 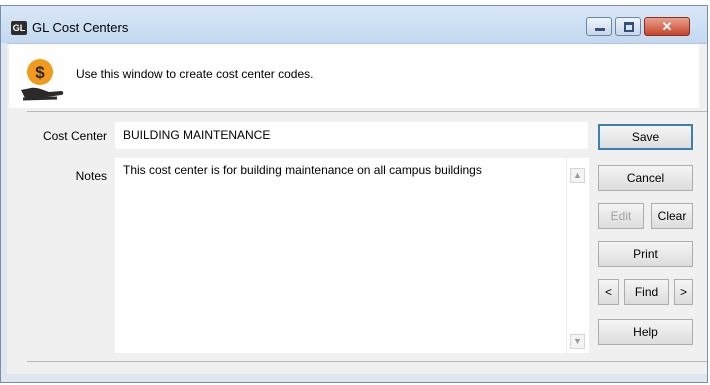 What do you see at coordinates (367, 111) in the screenshot?
I see `divider` at bounding box center [367, 111].